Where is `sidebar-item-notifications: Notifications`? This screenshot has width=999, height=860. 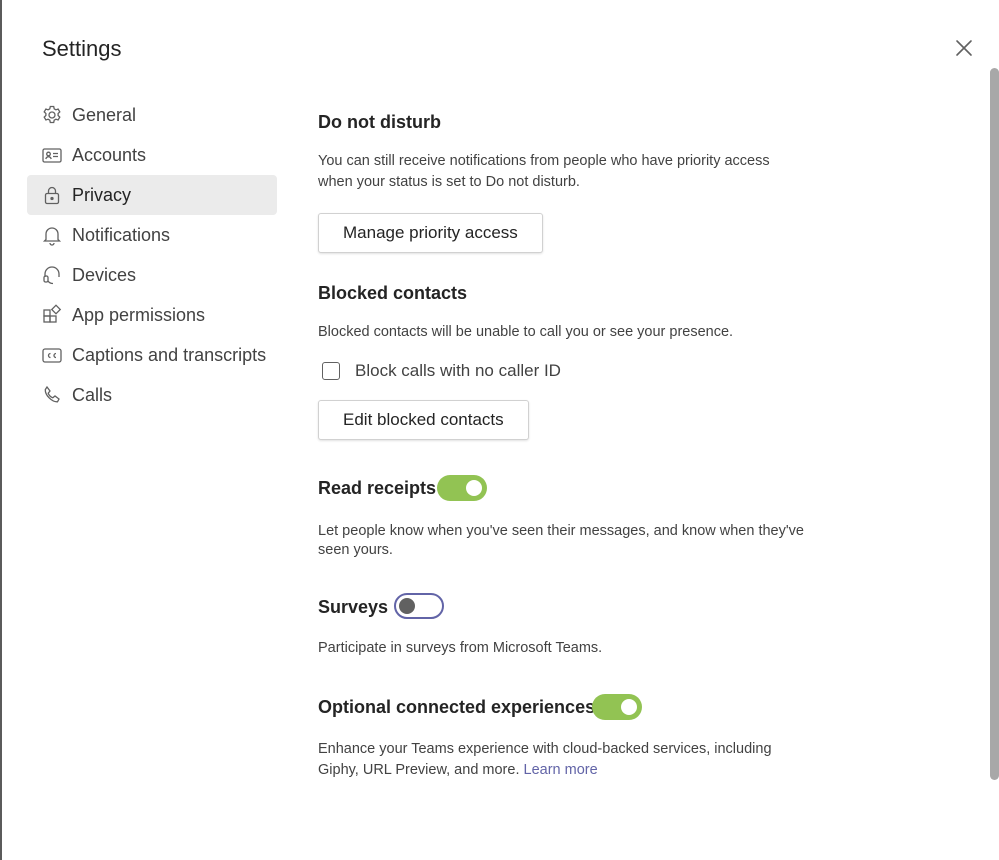 sidebar-item-notifications: Notifications is located at coordinates (152, 235).